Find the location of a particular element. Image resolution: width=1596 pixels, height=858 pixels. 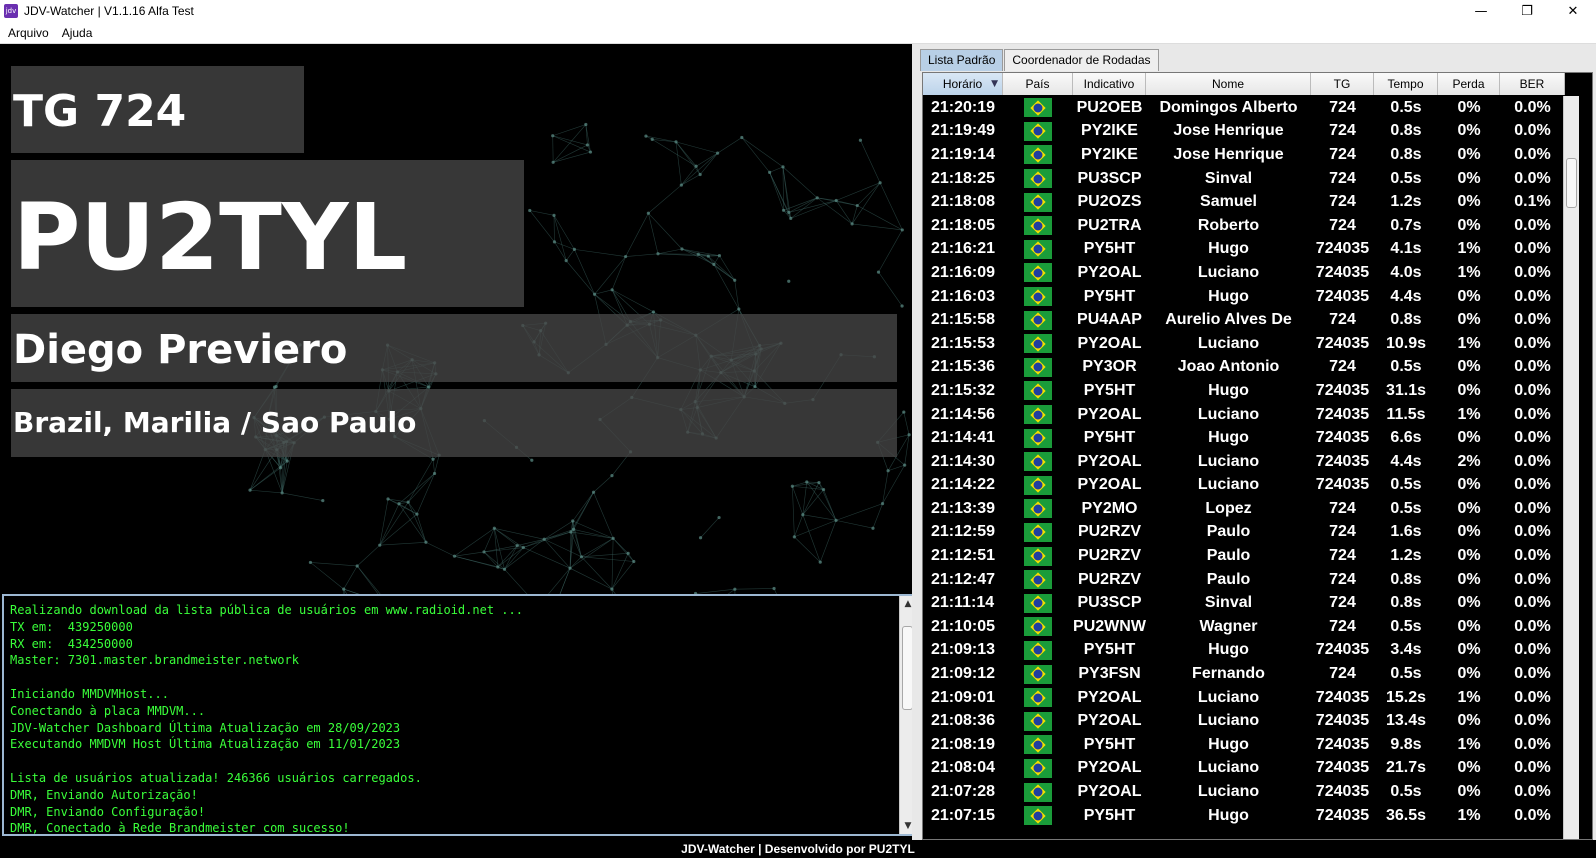

column-header: Indicativo is located at coordinates (1109, 84).